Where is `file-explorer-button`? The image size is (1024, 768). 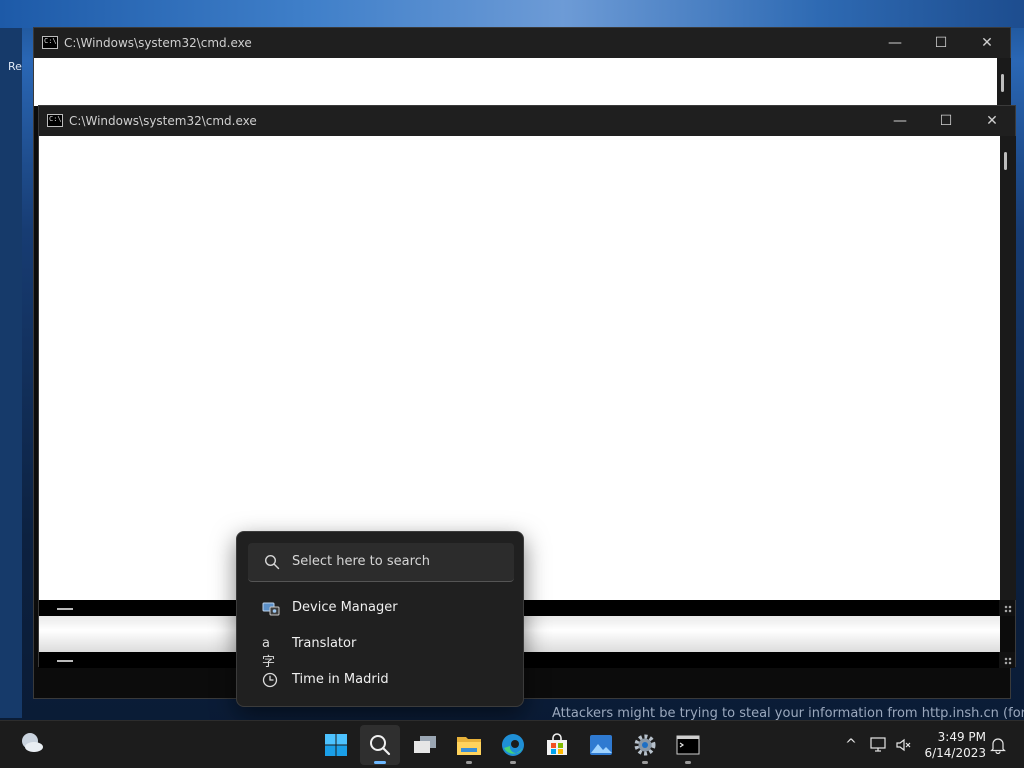
file-explorer-button is located at coordinates (469, 745).